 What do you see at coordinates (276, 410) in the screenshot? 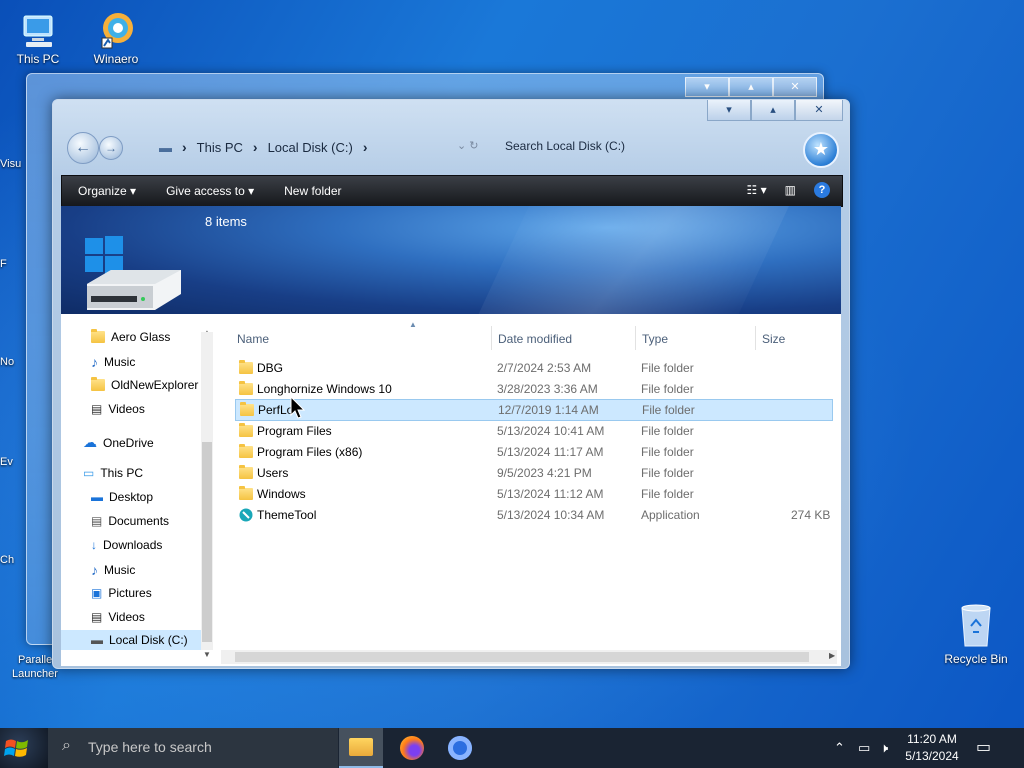
I see `file-name: PerfLo` at bounding box center [276, 410].